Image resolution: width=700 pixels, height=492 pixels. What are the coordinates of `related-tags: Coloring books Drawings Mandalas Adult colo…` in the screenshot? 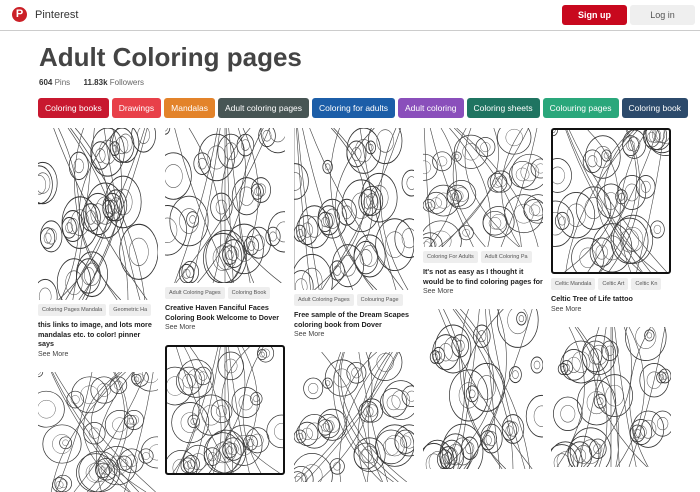 It's located at (363, 108).